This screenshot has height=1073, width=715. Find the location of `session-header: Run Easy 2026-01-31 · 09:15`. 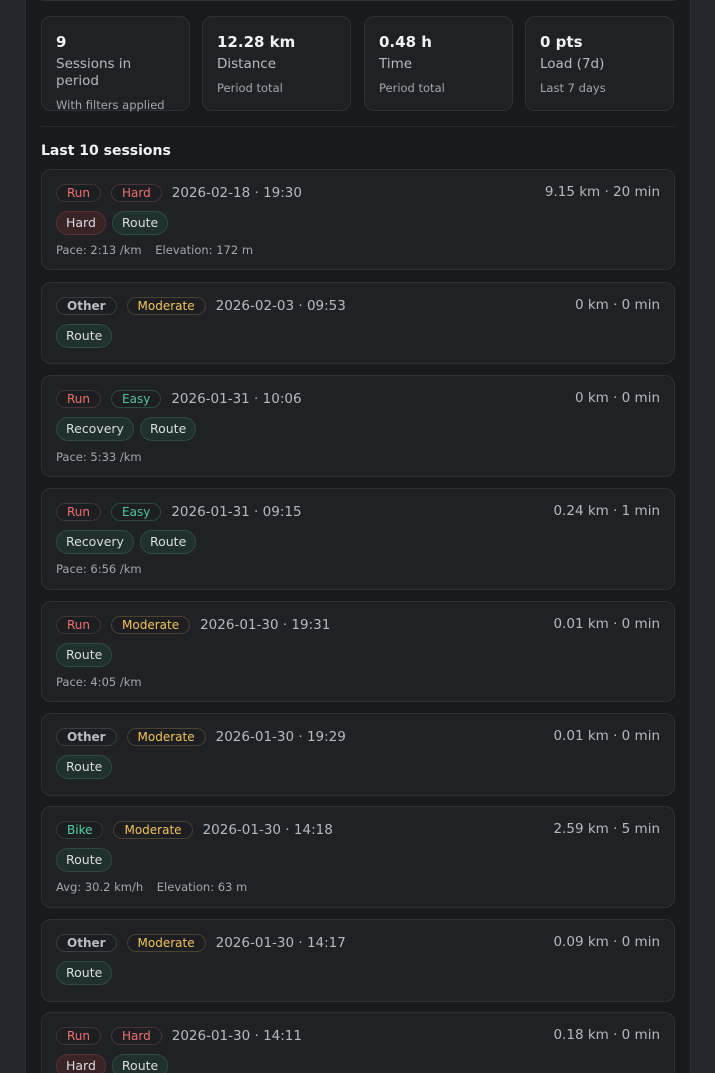

session-header: Run Easy 2026-01-31 · 09:15 is located at coordinates (179, 512).